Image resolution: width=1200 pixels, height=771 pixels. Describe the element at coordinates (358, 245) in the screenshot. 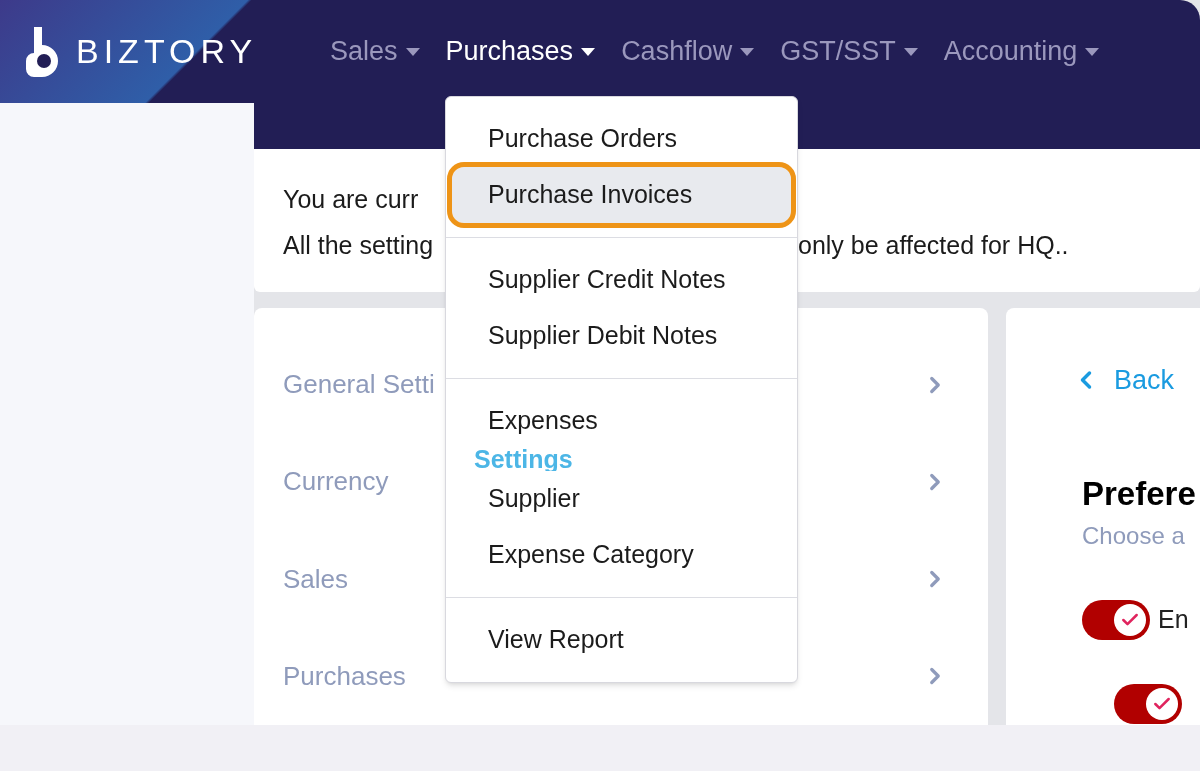

I see `notice-text: All the setting` at that location.